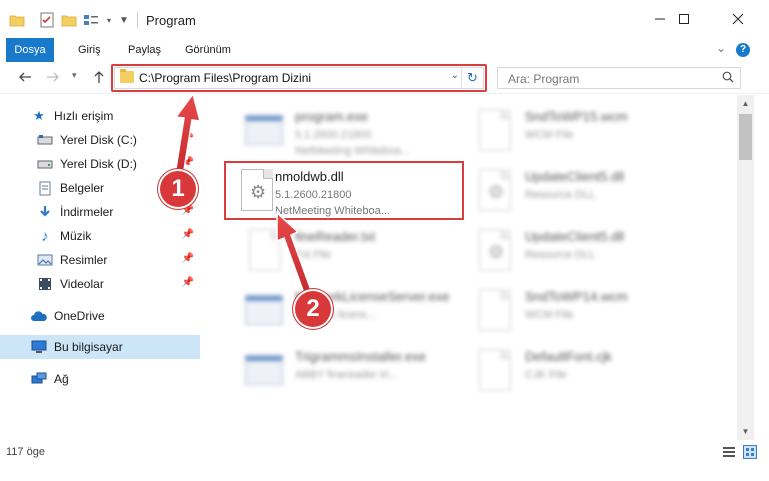 Image resolution: width=769 pixels, height=481 pixels. I want to click on up-arrow-icon, so click(99, 78).